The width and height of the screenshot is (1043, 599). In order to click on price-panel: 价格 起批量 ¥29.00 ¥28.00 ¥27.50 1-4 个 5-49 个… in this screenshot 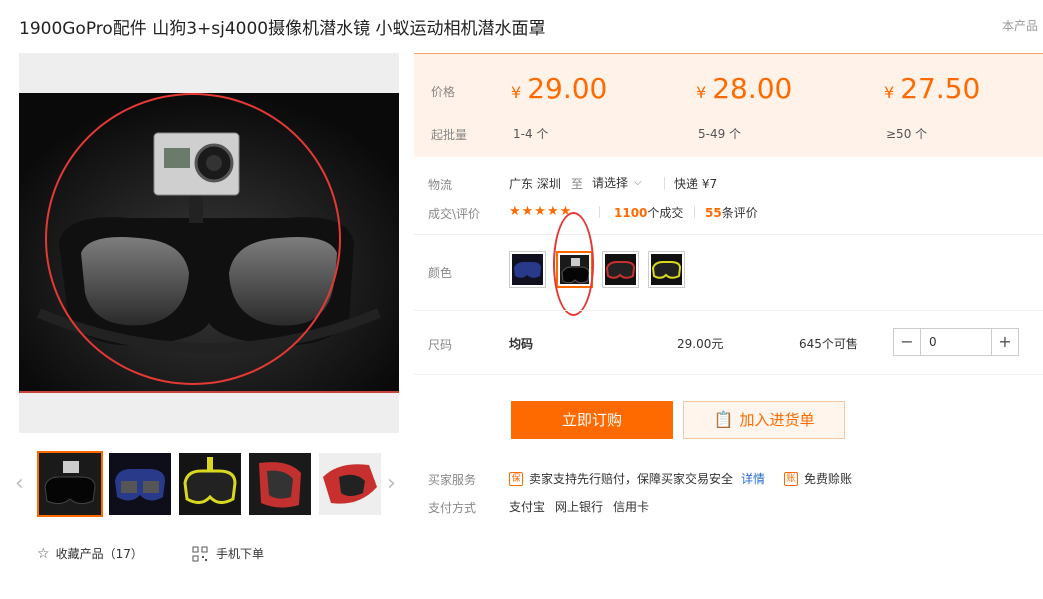, I will do `click(728, 105)`.